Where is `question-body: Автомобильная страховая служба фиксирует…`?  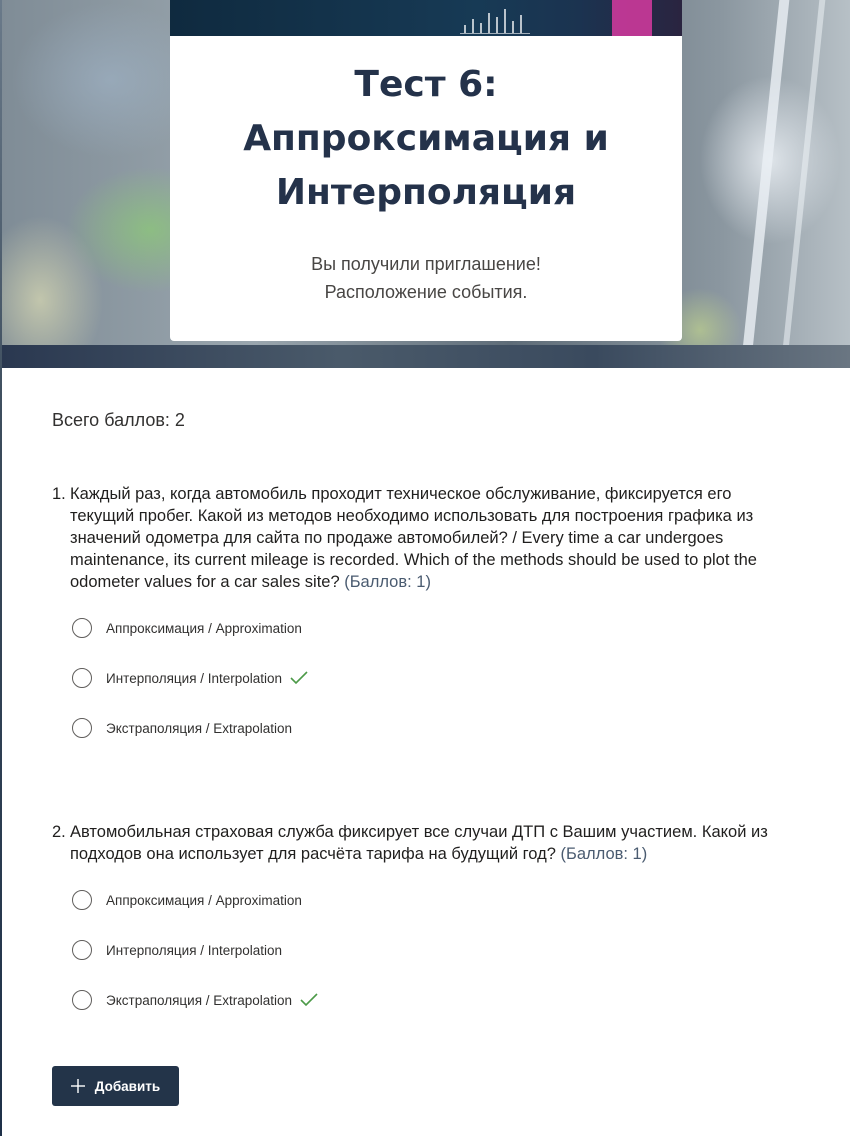 question-body: Автомобильная страховая служба фиксирует… is located at coordinates (419, 843).